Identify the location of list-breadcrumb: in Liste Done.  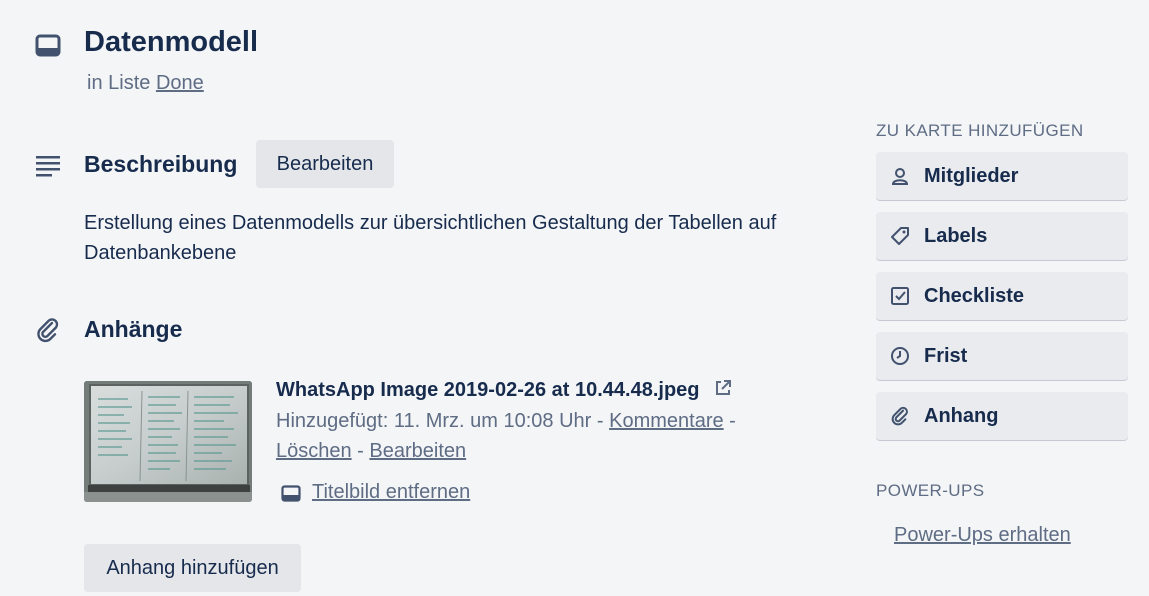
(145, 83).